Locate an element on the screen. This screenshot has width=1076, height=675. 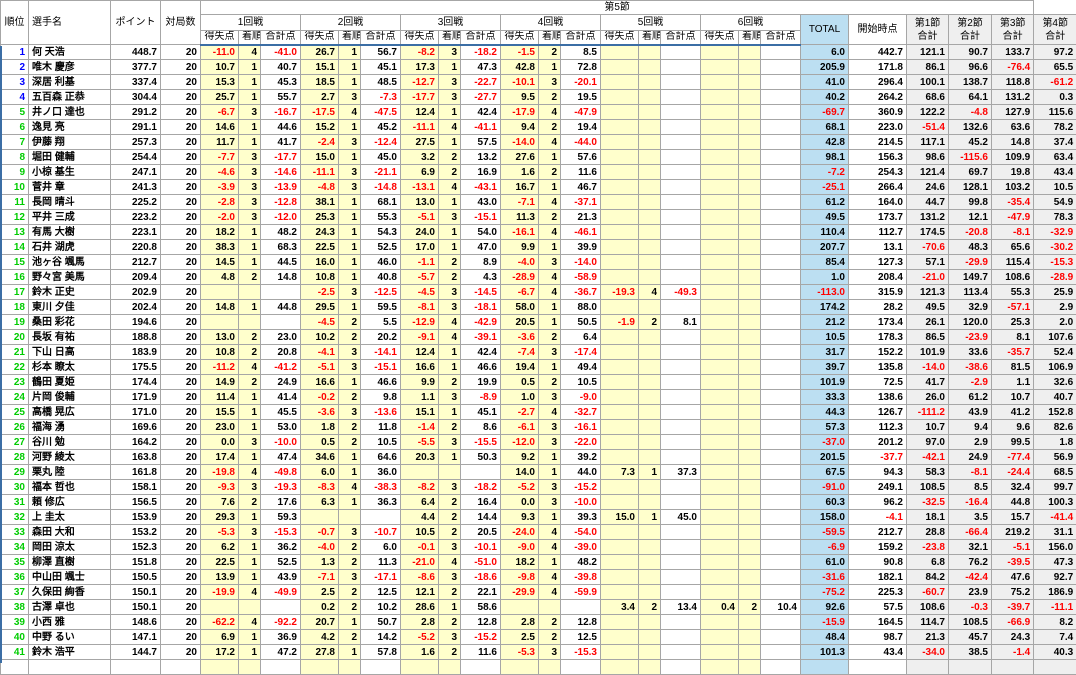
round2-sum-cell: -12.4 is located at coordinates (381, 142).